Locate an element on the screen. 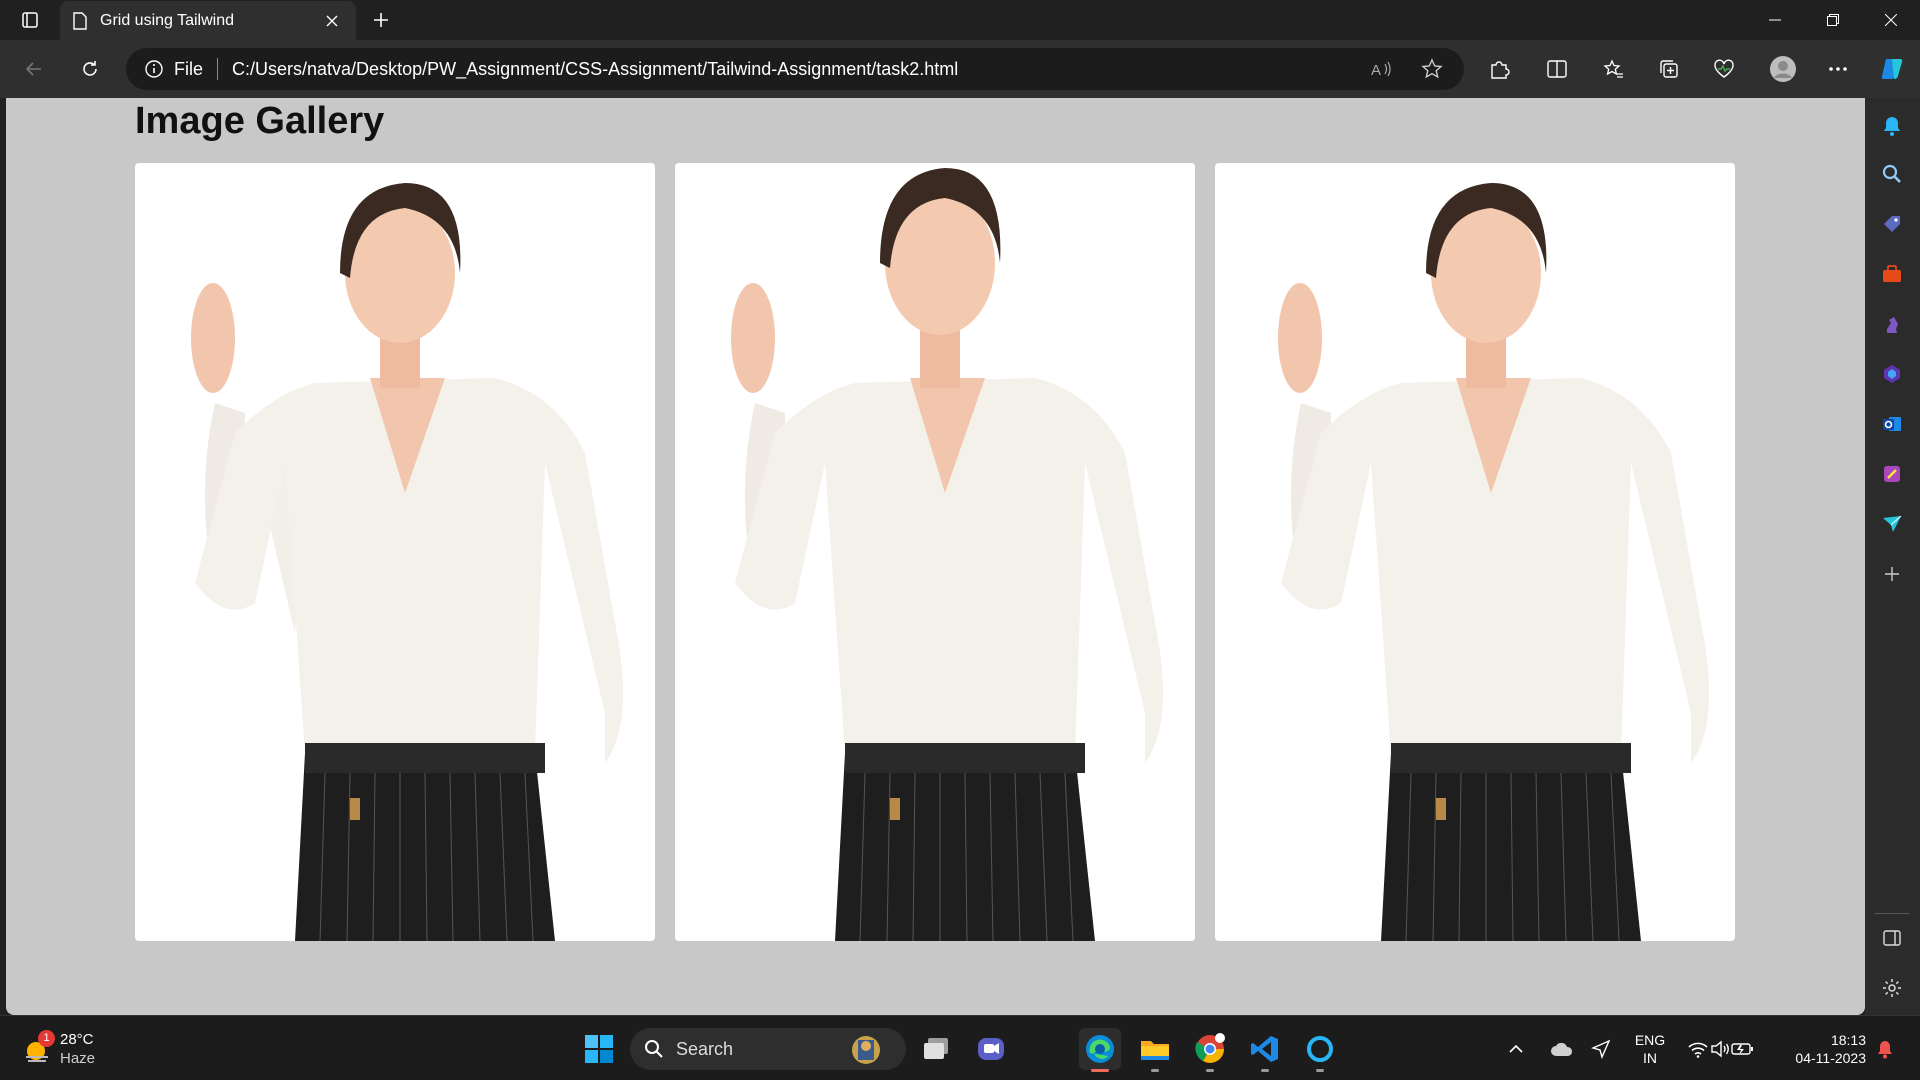 The image size is (1920, 1080). tab-actions-button is located at coordinates (30, 20).